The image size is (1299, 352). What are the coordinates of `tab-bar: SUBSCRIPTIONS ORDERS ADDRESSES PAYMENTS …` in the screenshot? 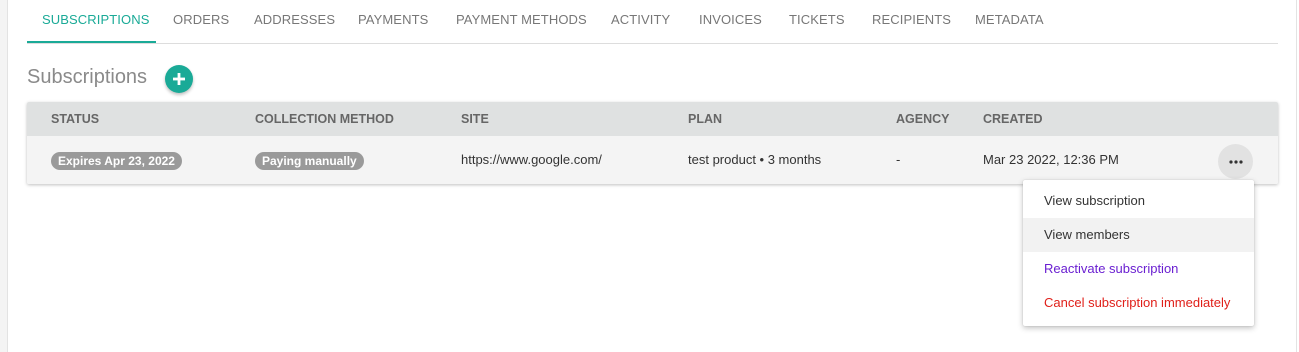 It's located at (652, 22).